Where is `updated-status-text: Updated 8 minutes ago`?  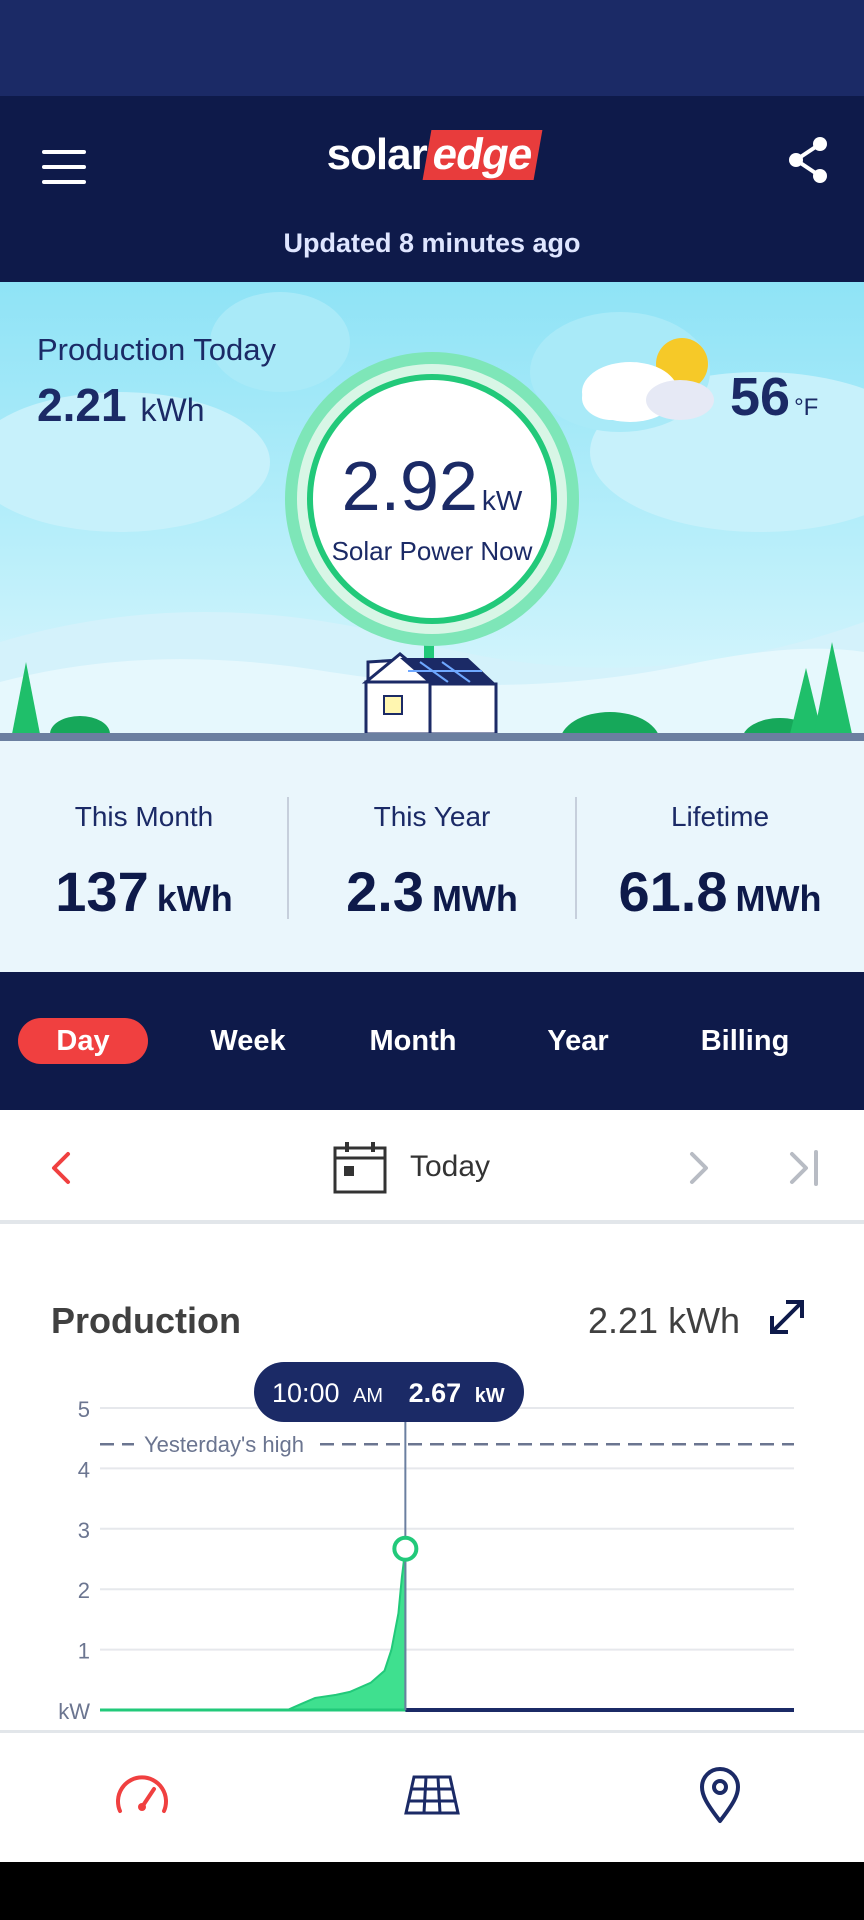 updated-status-text: Updated 8 minutes ago is located at coordinates (432, 243).